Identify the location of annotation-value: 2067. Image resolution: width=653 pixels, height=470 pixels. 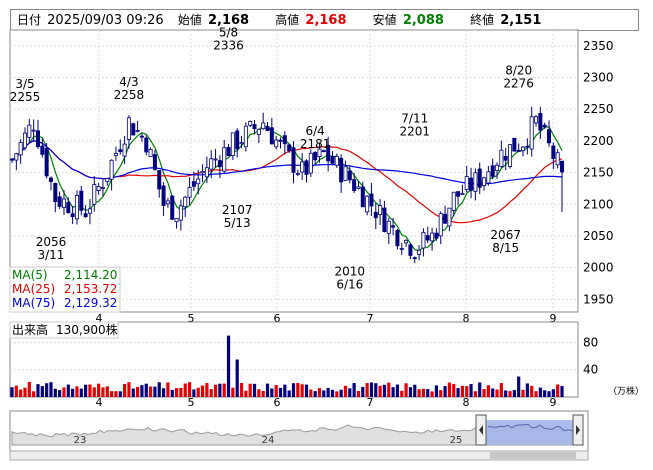
(505, 235).